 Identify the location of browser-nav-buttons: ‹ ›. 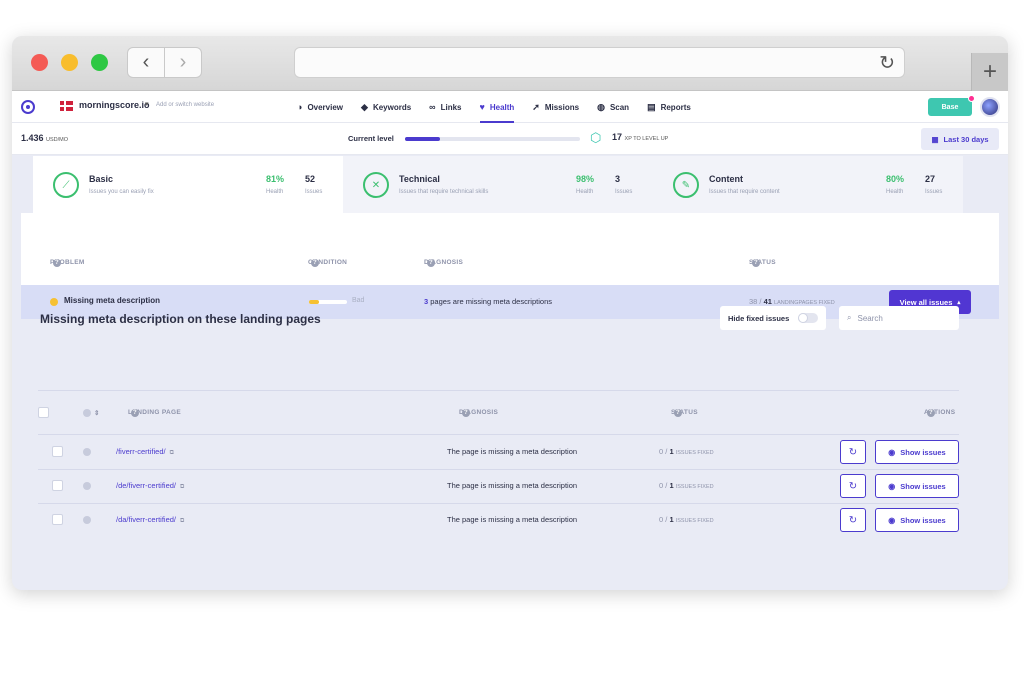
(164, 62).